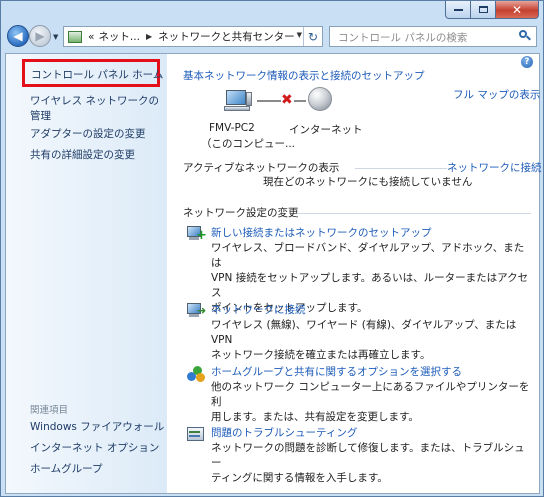  I want to click on maximize-icon, so click(483, 9).